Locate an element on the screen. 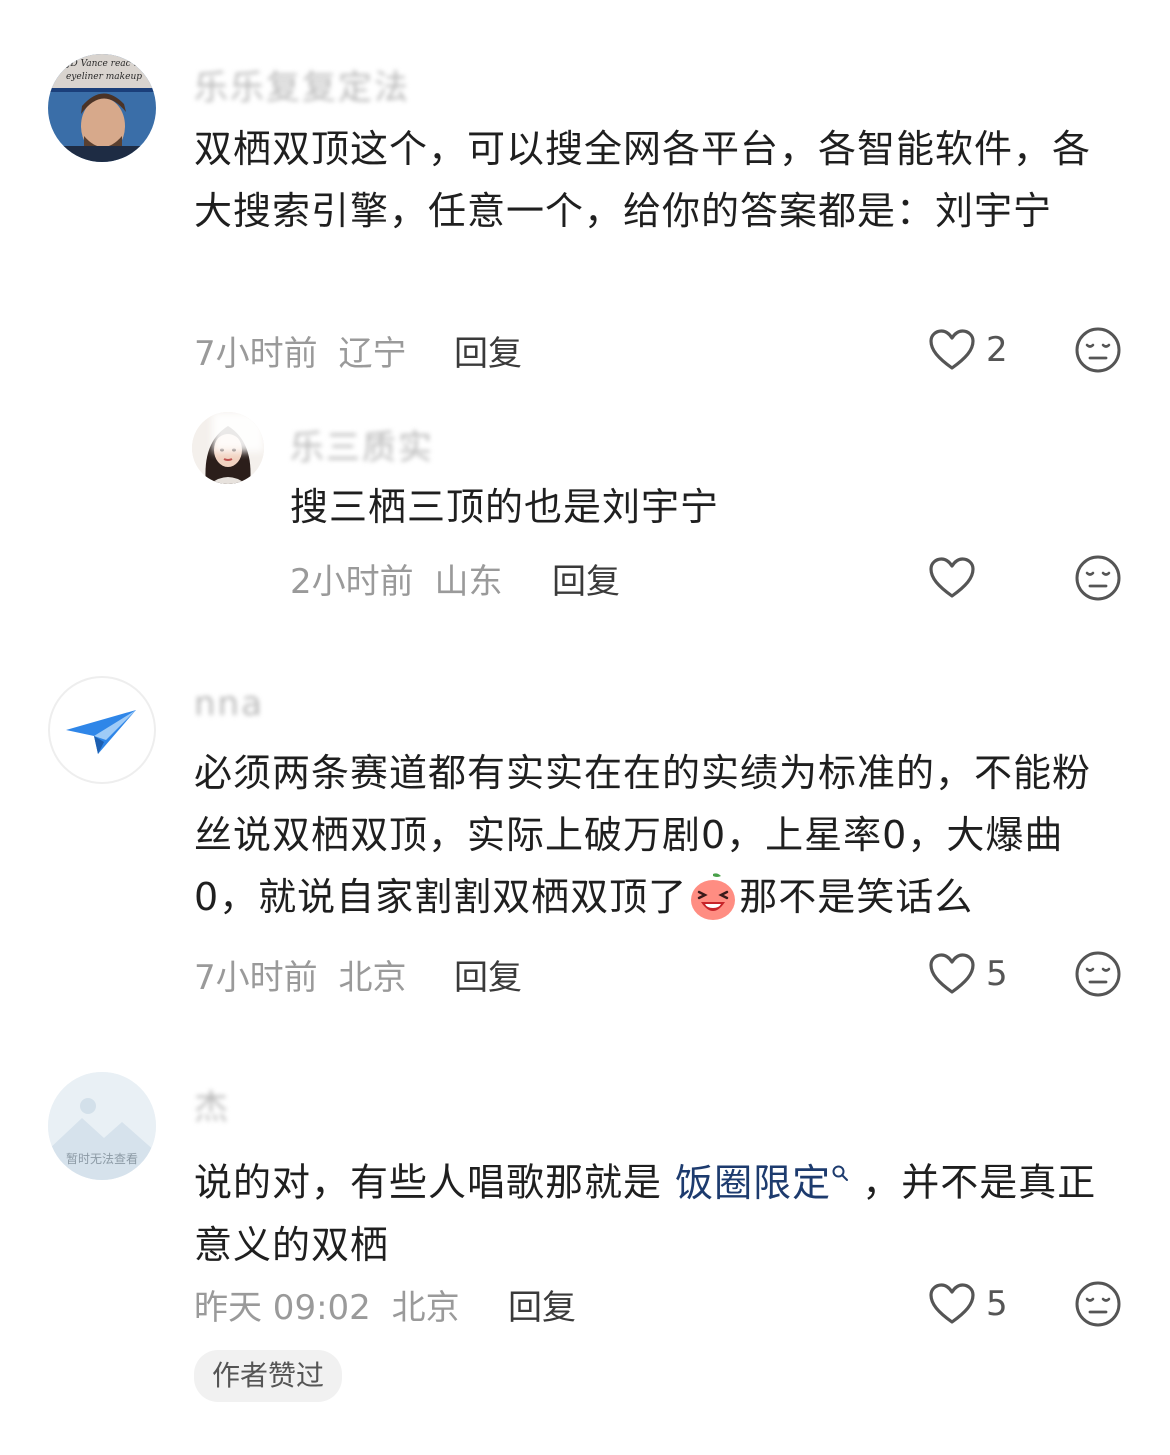 The width and height of the screenshot is (1170, 1455). comment-meta: 7小时前 辽宁 is located at coordinates (300, 350).